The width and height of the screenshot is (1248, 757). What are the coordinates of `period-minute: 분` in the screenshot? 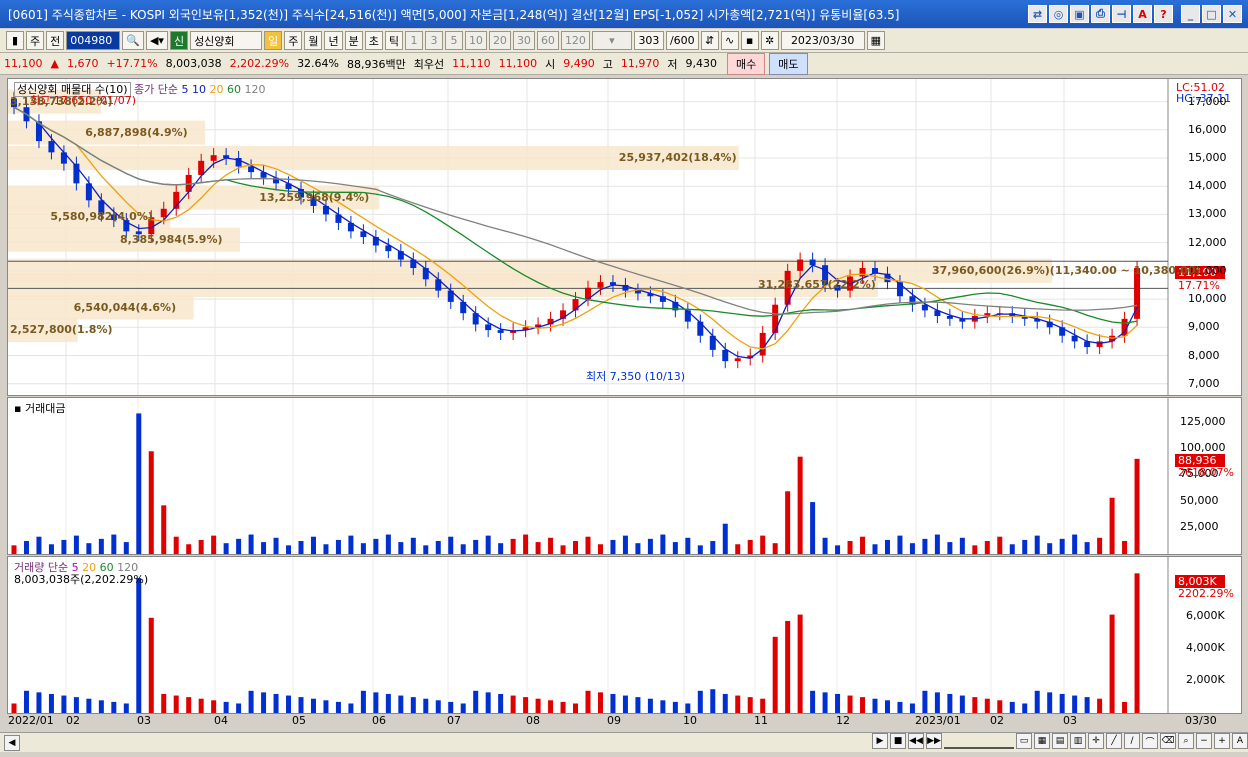 It's located at (353, 40).